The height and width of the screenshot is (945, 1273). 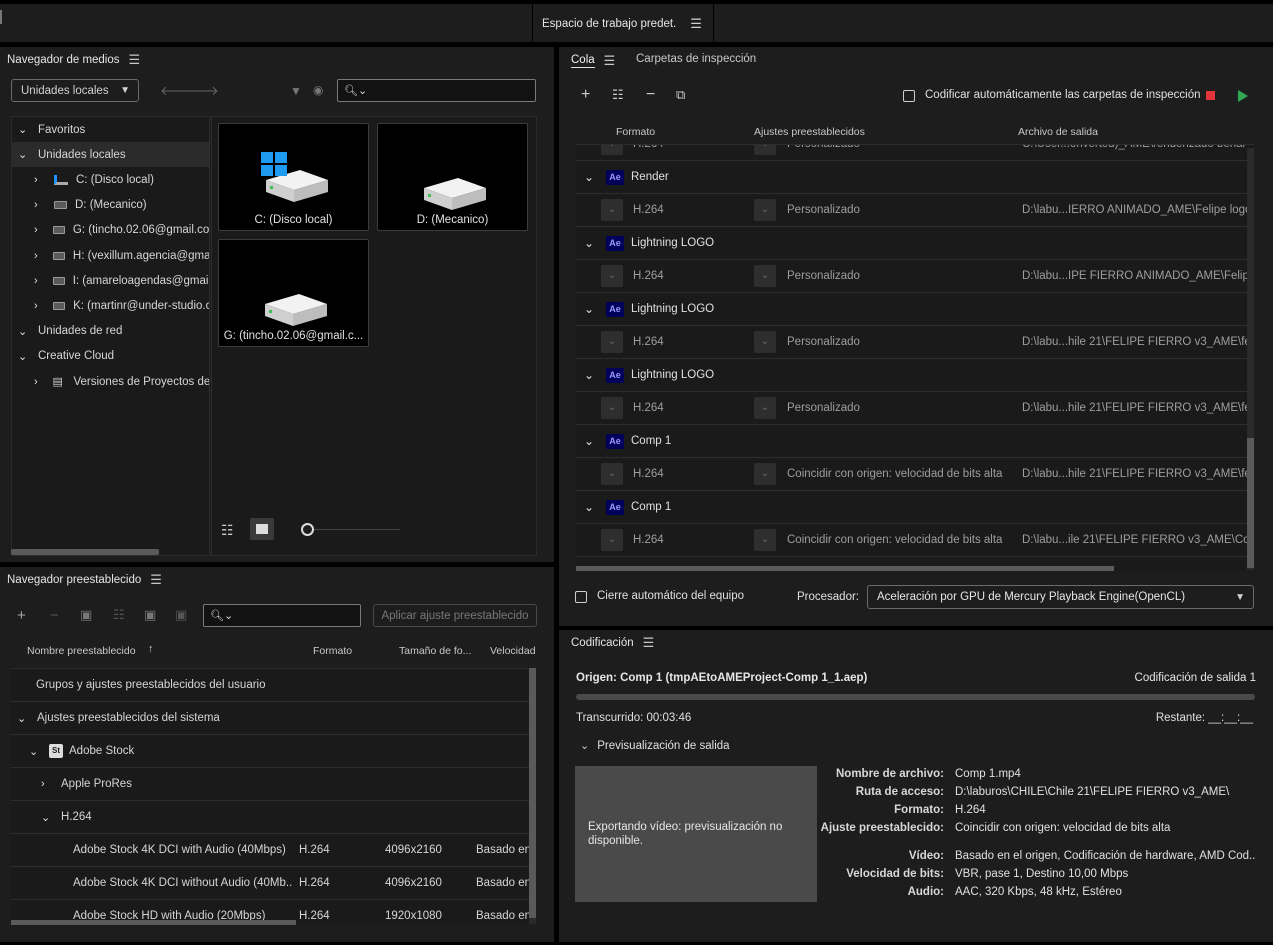 I want to click on tree-item: ⌄ Unidades locales, so click(x=110, y=155).